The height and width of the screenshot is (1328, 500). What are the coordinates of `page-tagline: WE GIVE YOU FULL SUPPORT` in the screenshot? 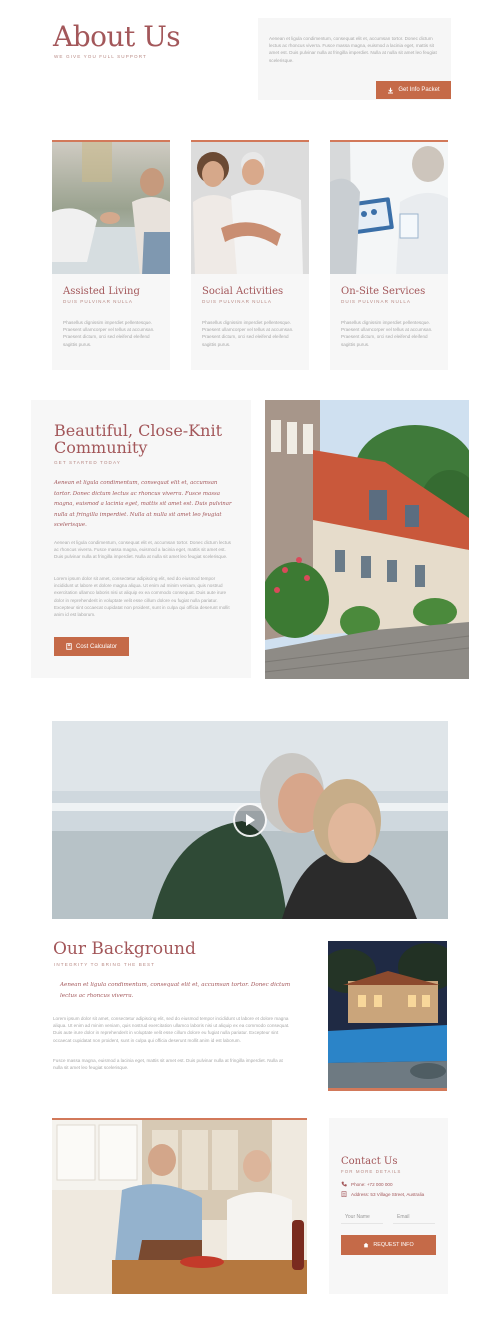 It's located at (100, 56).